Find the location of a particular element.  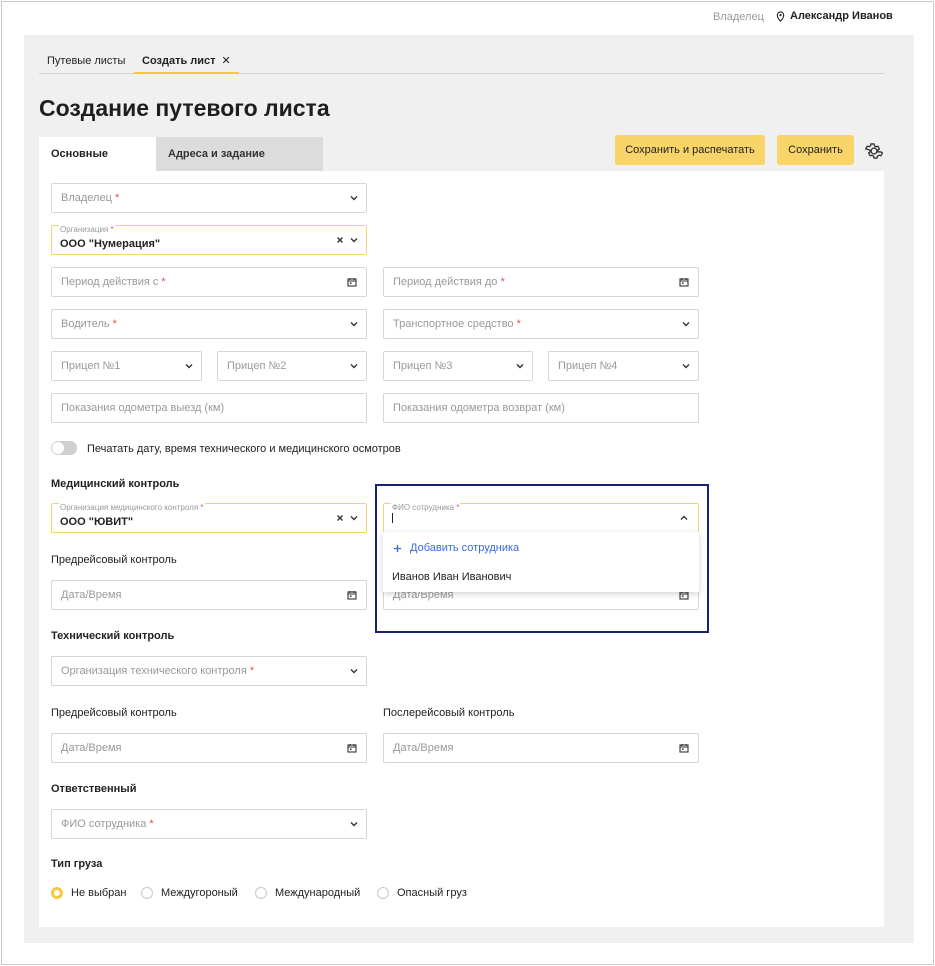

medical-pre-trip-label: Предрейсовый контроль is located at coordinates (114, 560).